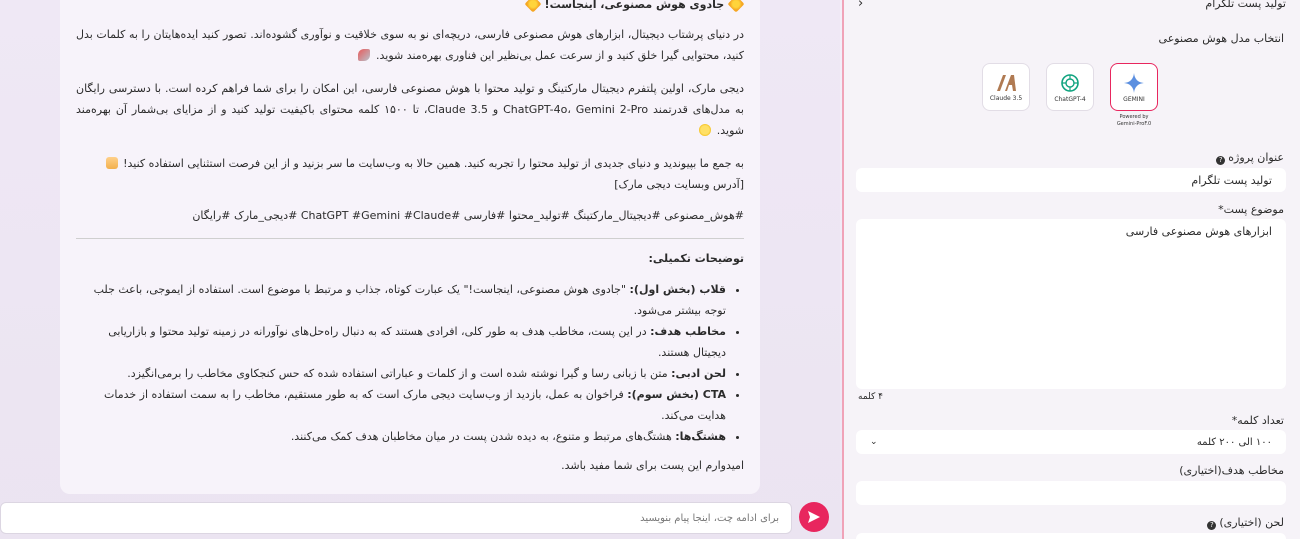 This screenshot has height=539, width=1300. What do you see at coordinates (1134, 120) in the screenshot?
I see `powered-by-label: Powered by Gemini-ProF.0` at bounding box center [1134, 120].